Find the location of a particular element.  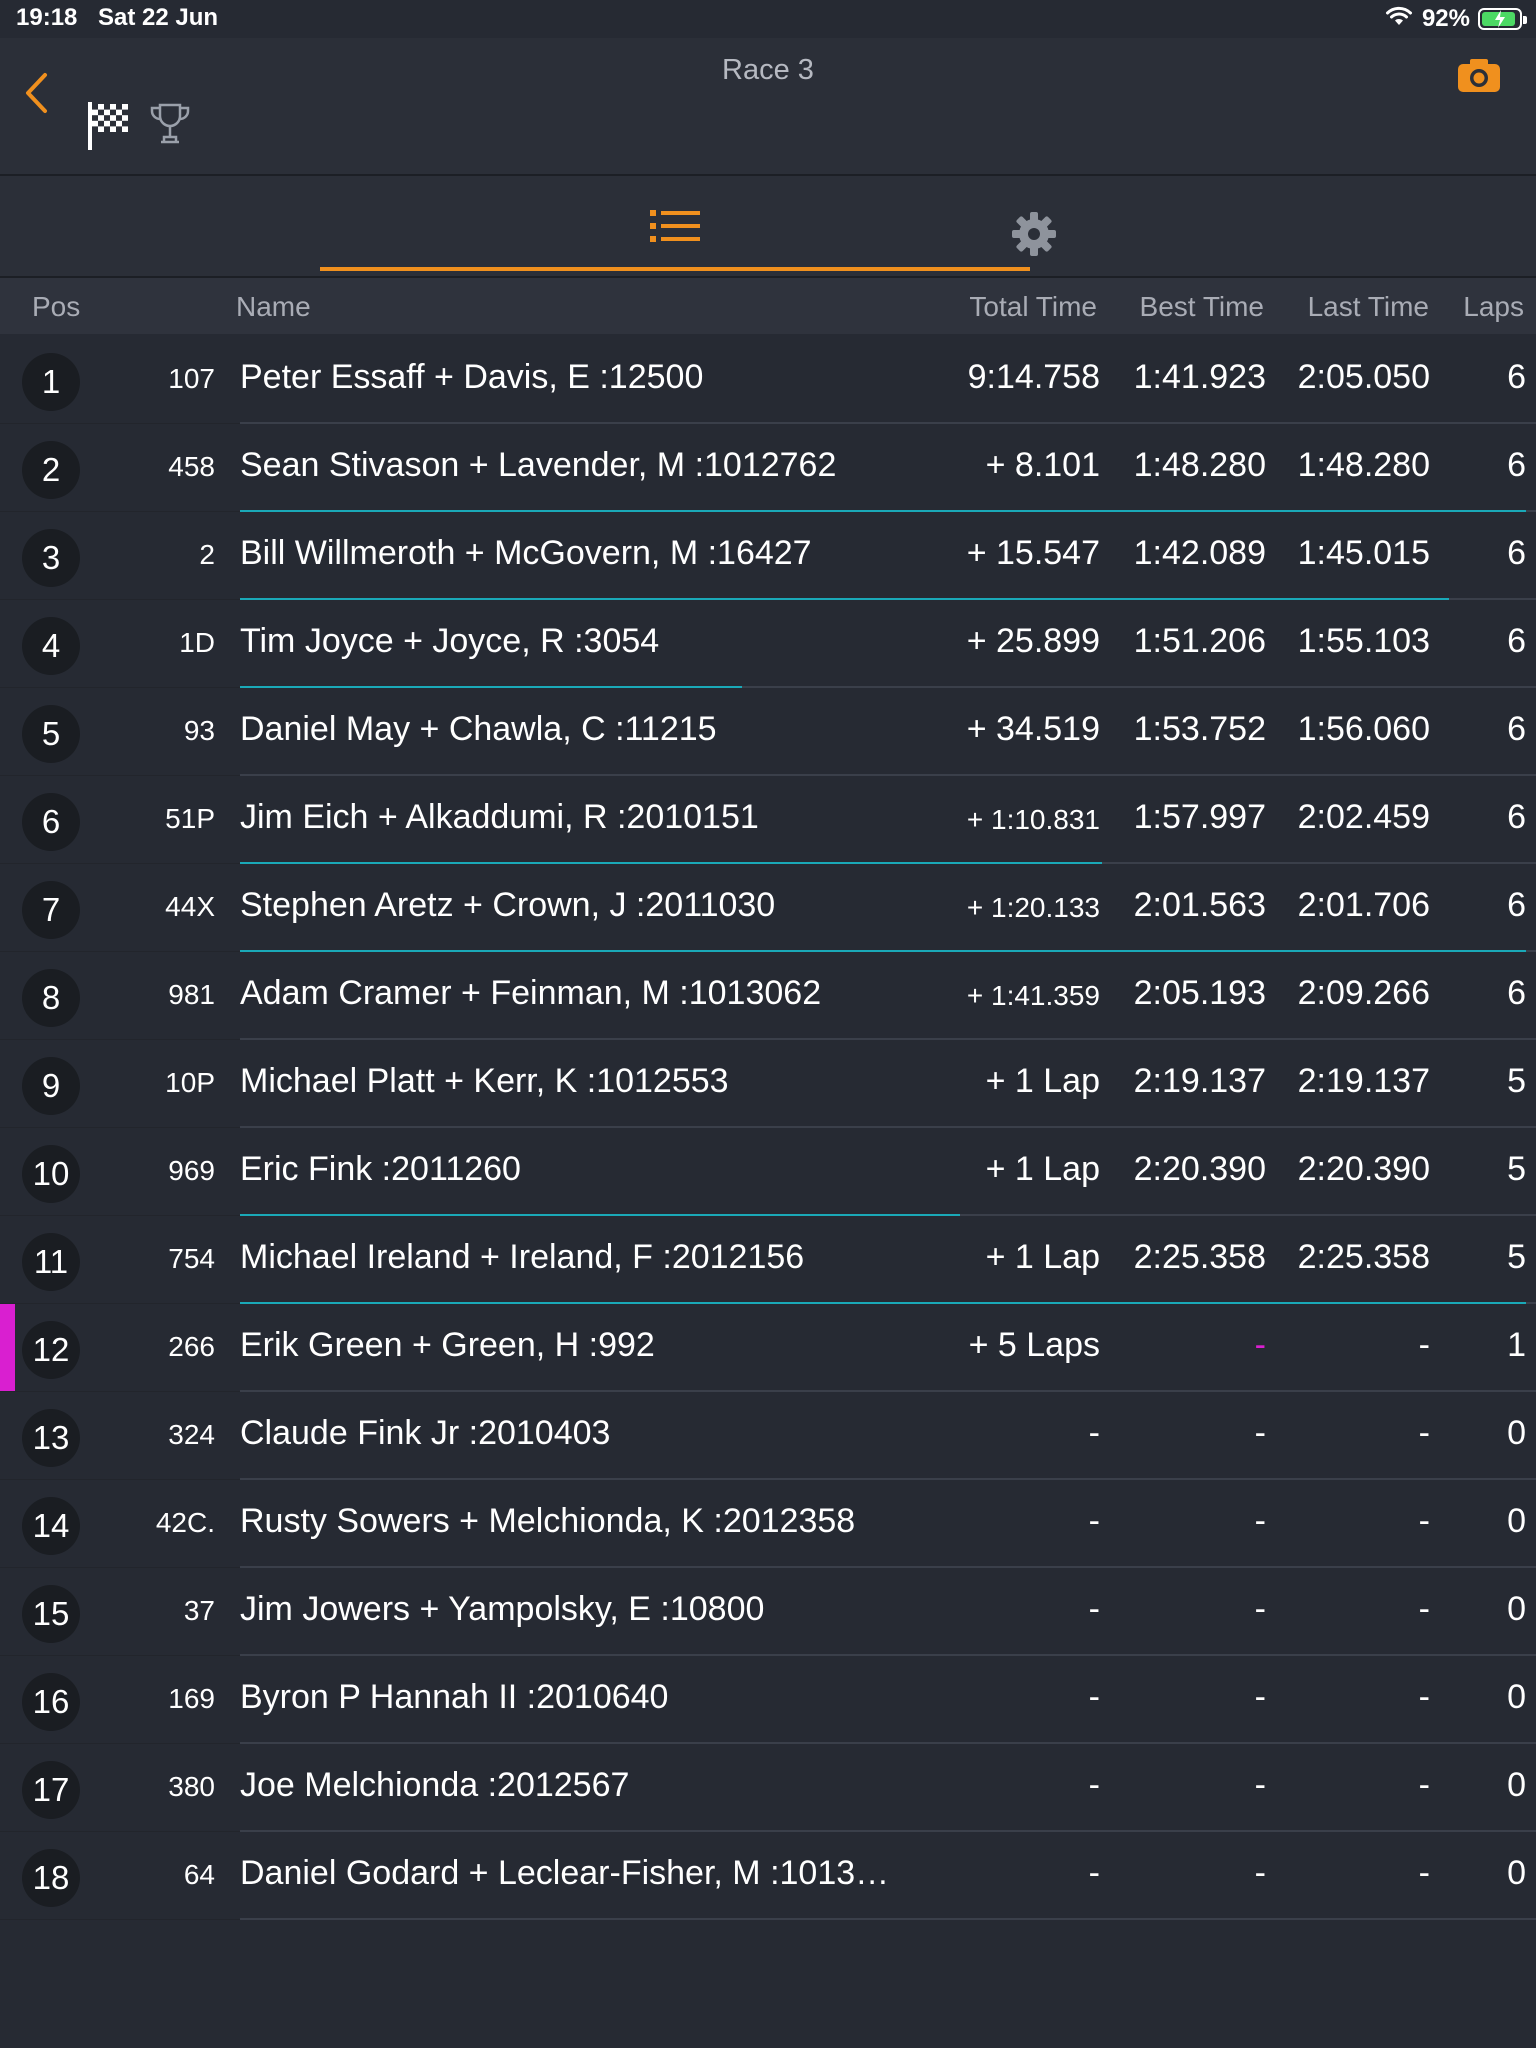

table-row: 13 324 Claude Fink Jr :2010403 - - - 0 is located at coordinates (768, 1436).